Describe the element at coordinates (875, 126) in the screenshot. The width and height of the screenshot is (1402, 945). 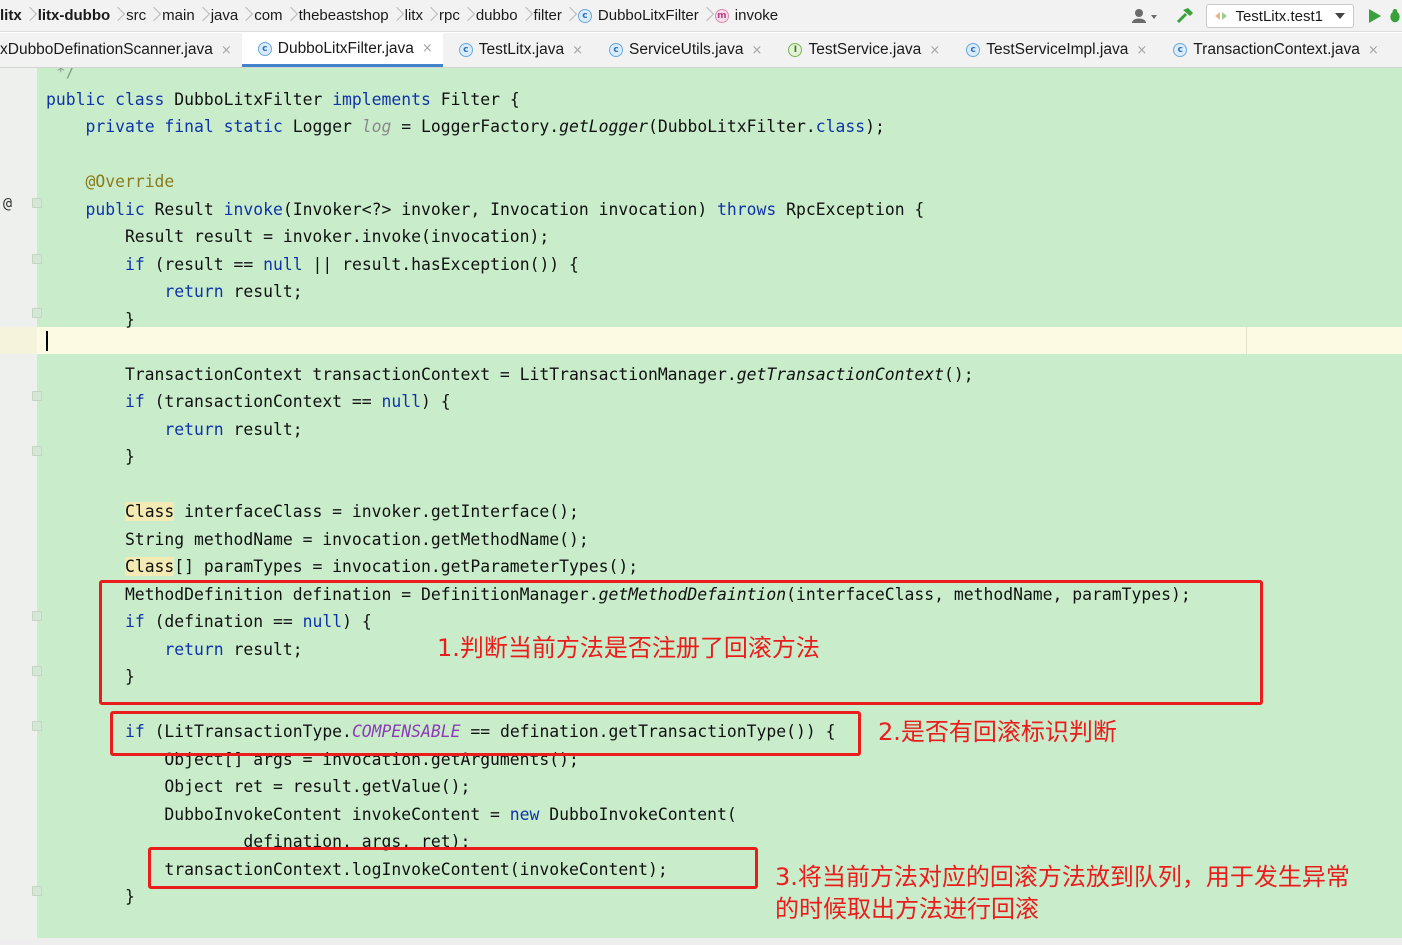
I see `code-token: );` at that location.